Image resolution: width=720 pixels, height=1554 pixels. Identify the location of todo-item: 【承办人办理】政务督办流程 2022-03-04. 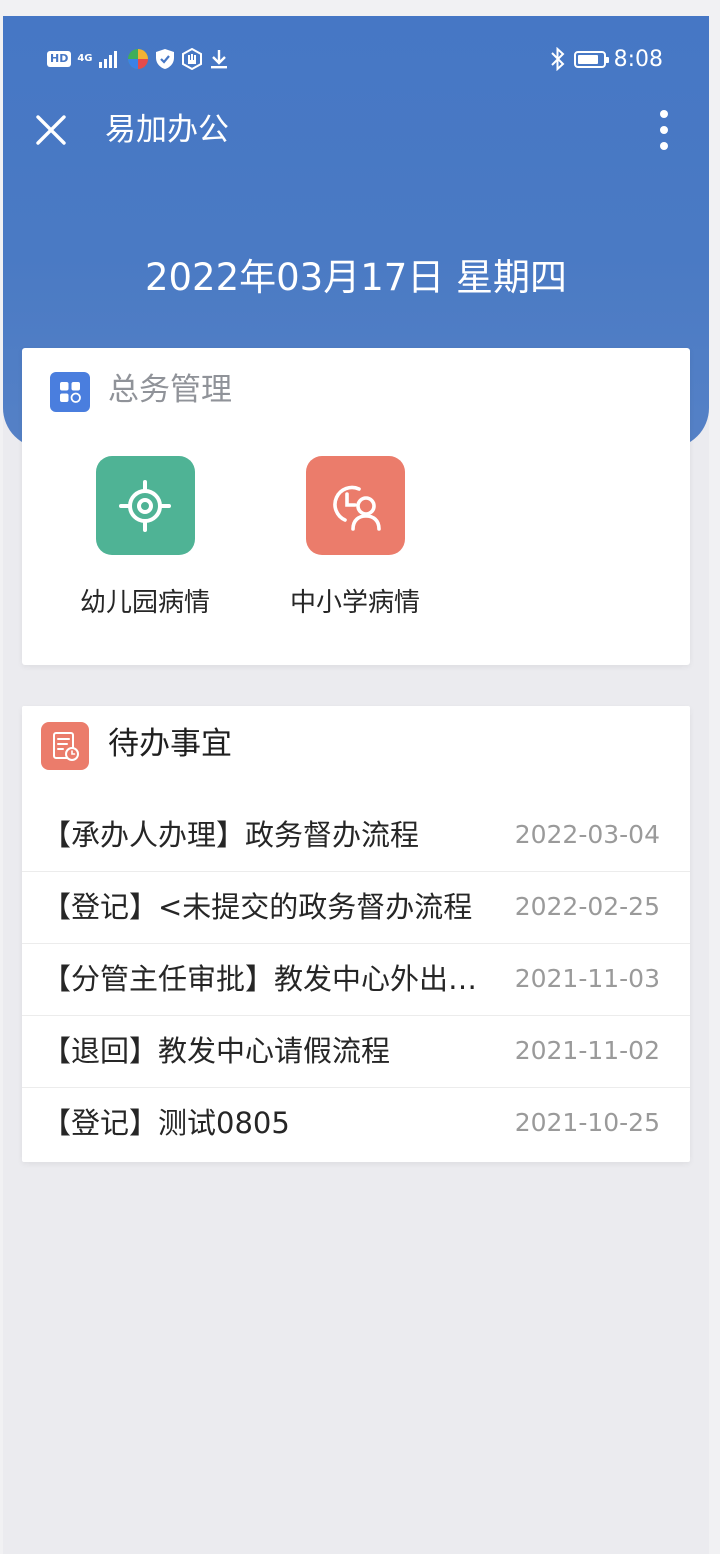
(356, 836).